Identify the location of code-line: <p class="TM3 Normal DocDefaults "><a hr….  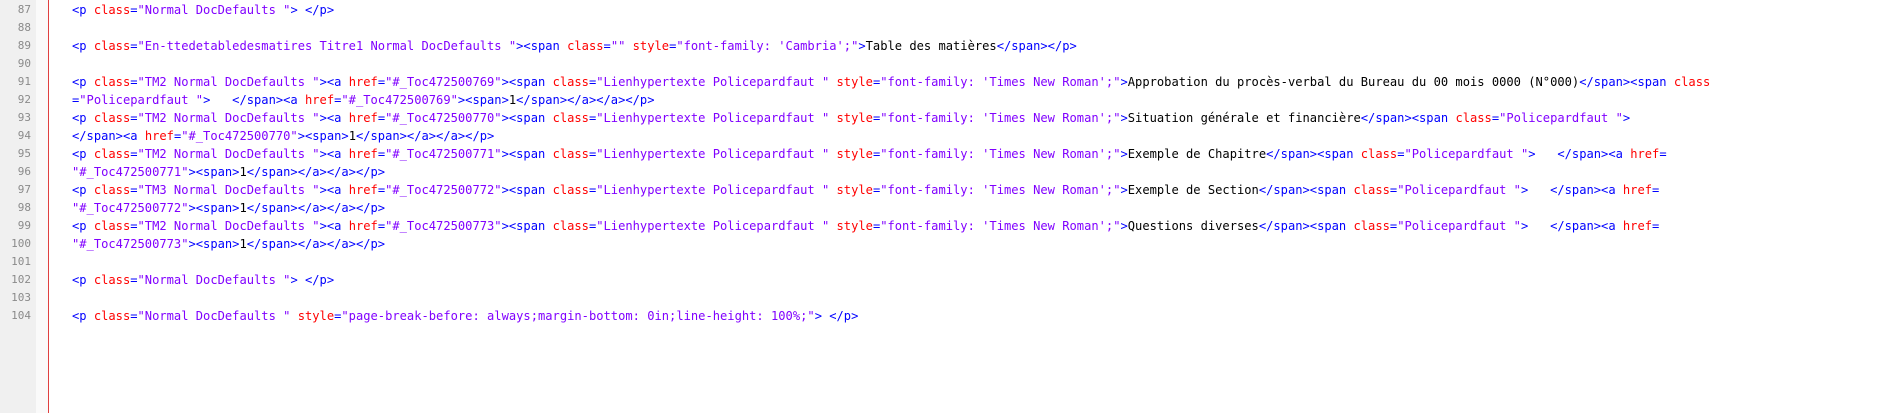
(977, 190).